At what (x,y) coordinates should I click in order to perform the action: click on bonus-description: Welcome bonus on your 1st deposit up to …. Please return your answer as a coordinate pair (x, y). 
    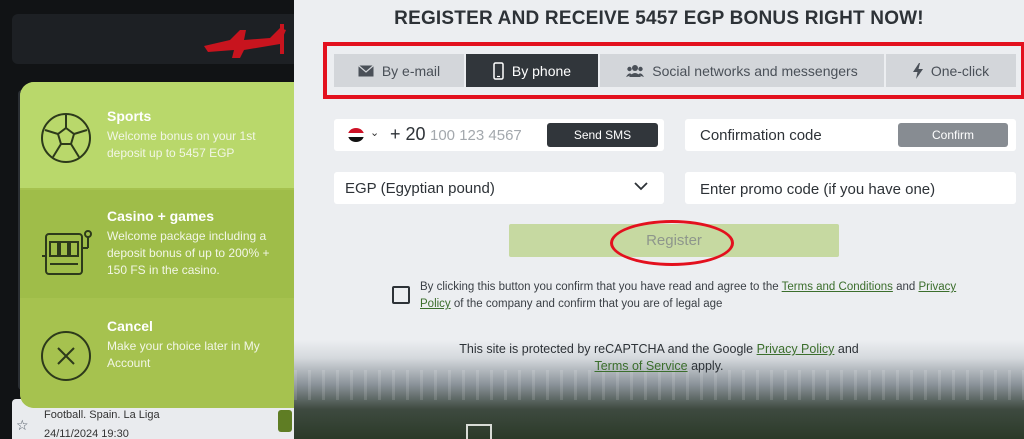
    Looking at the image, I should click on (181, 144).